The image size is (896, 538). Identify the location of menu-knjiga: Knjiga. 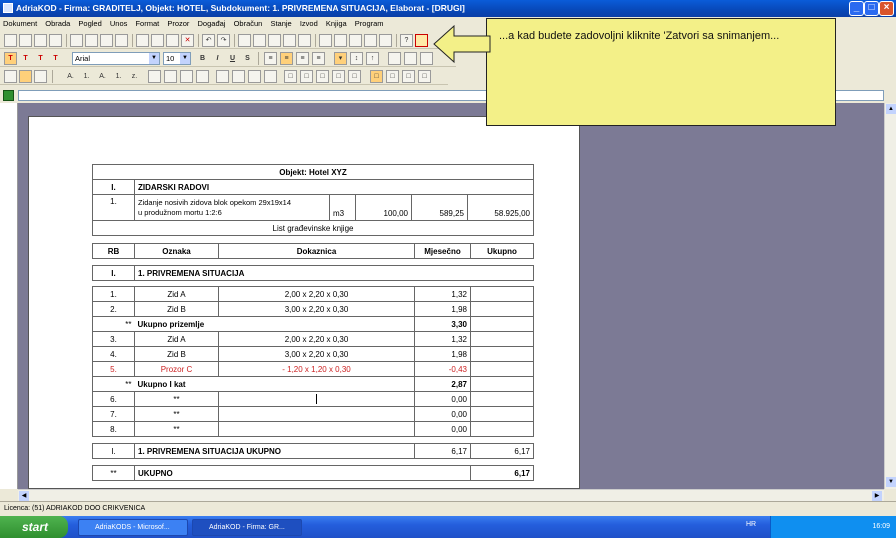
(336, 23).